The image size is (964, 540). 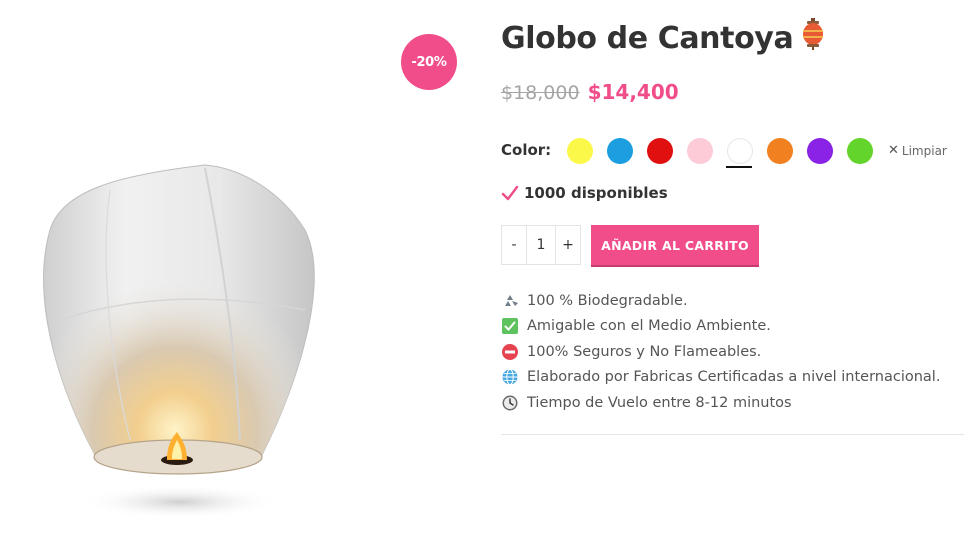 What do you see at coordinates (633, 92) in the screenshot?
I see `sale-price: $14,400` at bounding box center [633, 92].